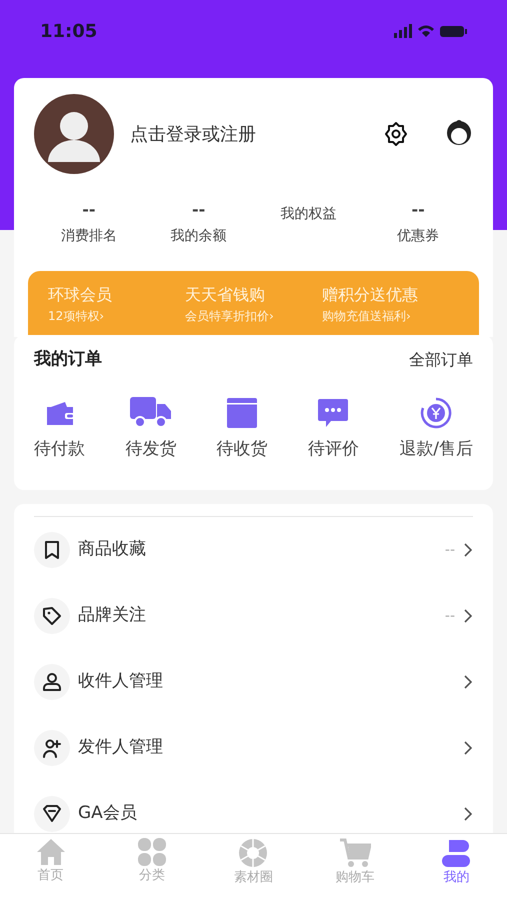 This screenshot has height=900, width=507. What do you see at coordinates (403, 31) in the screenshot?
I see `signal-icon` at bounding box center [403, 31].